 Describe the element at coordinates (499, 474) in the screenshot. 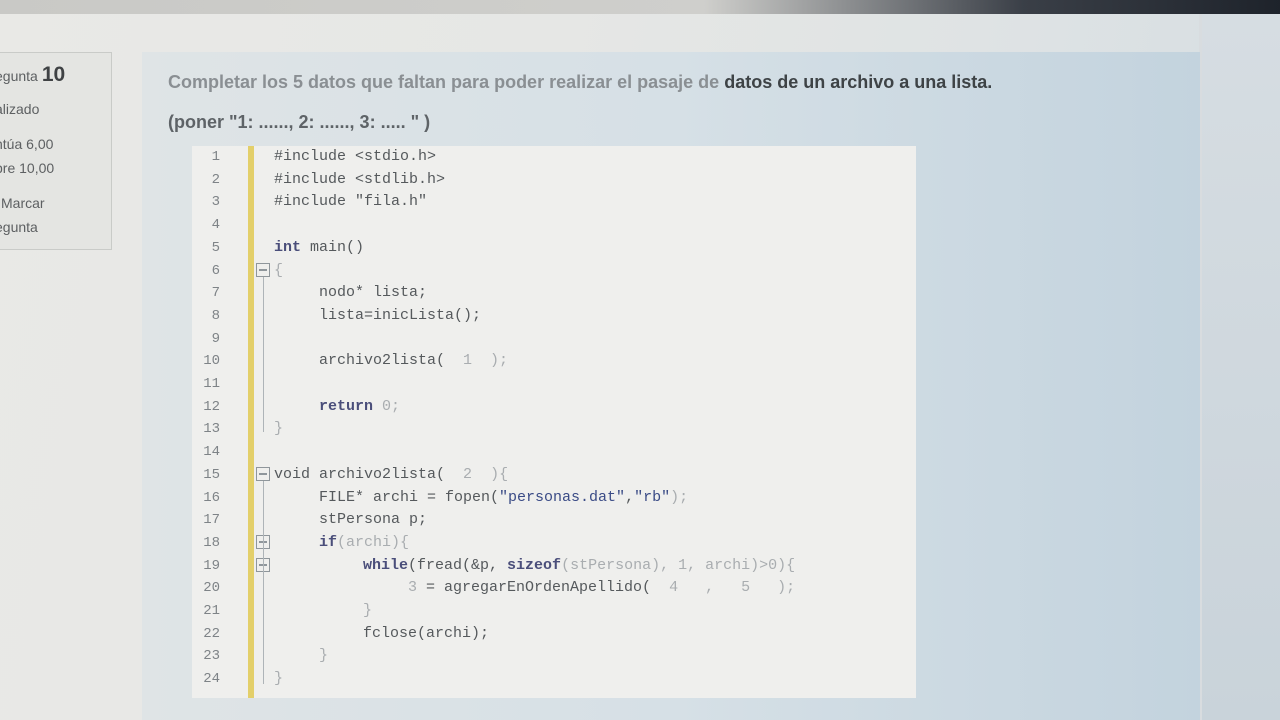

I see `code-fragment: ){` at that location.